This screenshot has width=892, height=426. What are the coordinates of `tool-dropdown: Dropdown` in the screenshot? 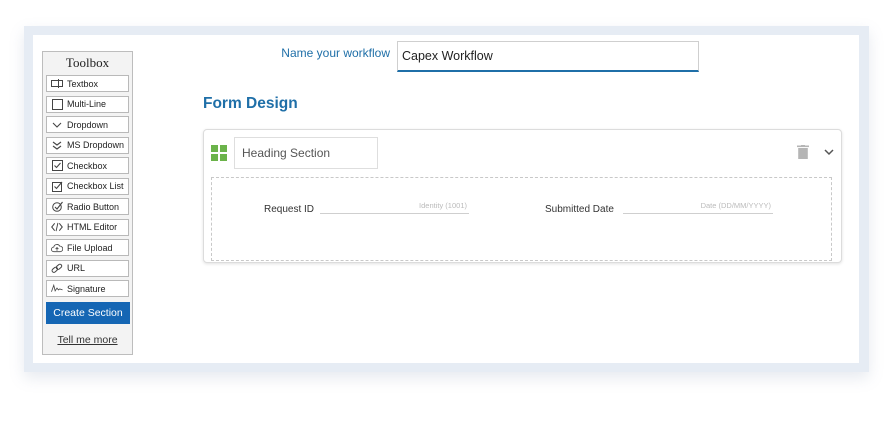 It's located at (87, 124).